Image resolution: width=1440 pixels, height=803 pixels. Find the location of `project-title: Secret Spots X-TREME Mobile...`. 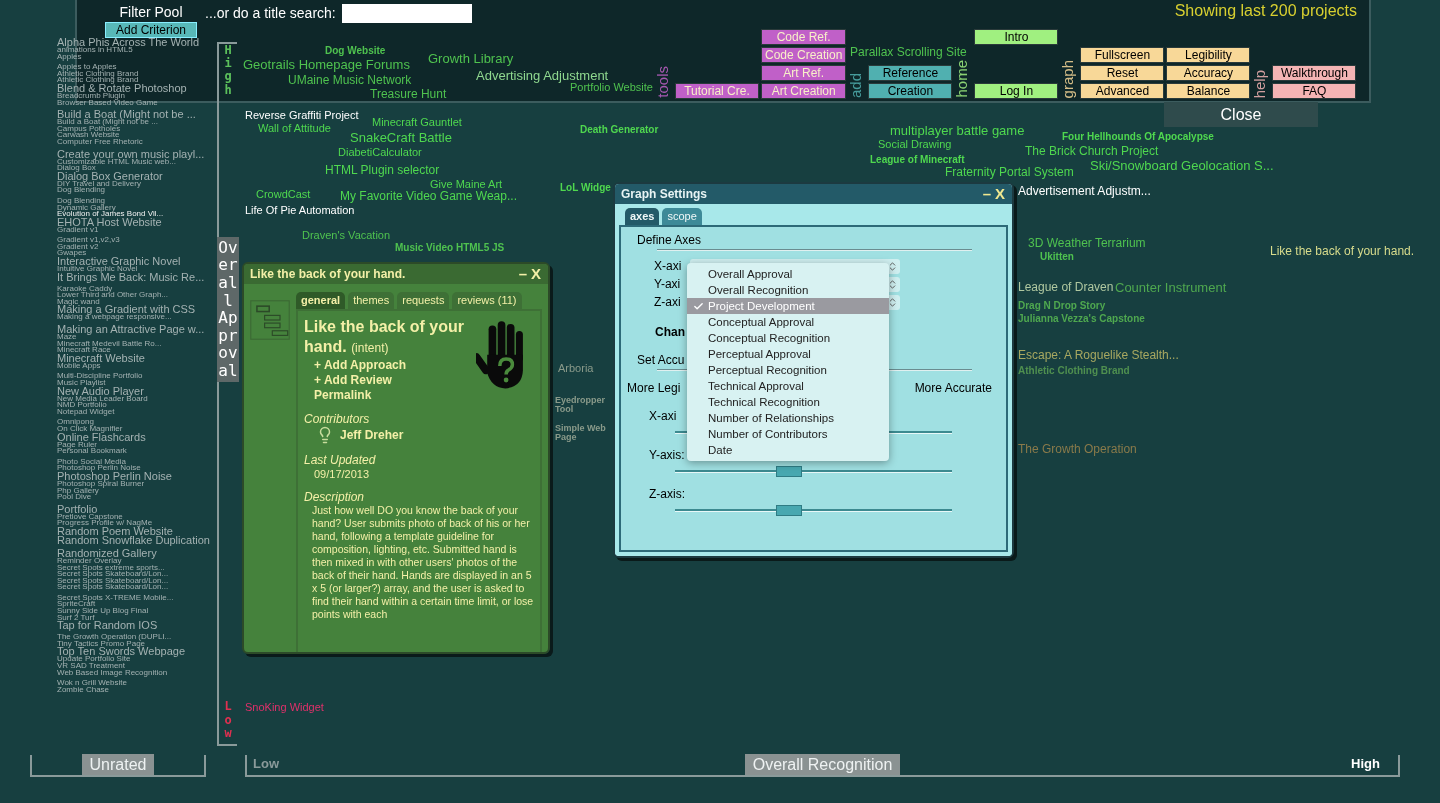

project-title: Secret Spots X-TREME Mobile... is located at coordinates (115, 598).